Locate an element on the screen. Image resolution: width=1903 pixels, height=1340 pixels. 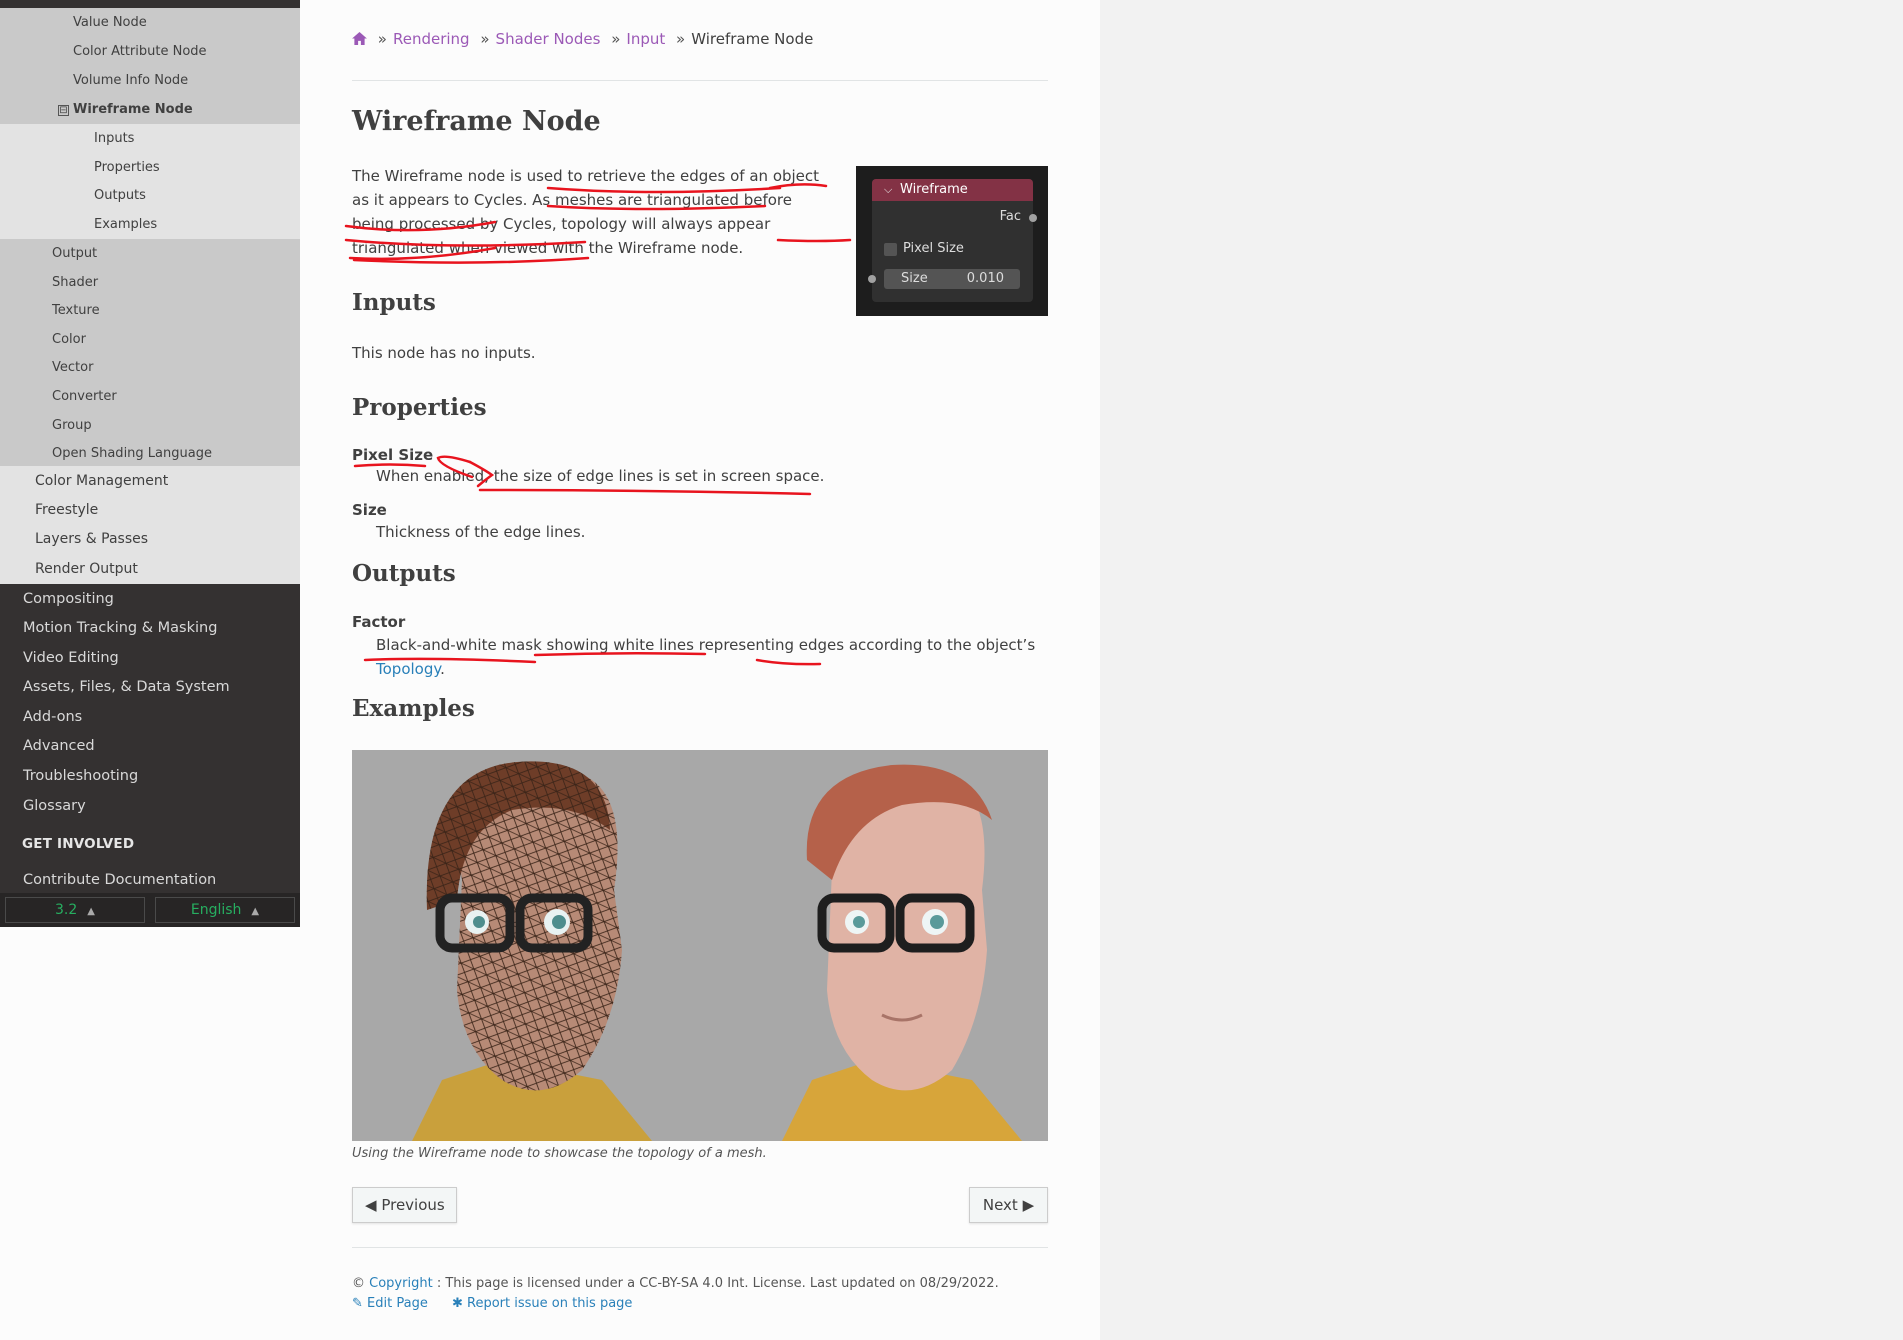
sidebar-item-label: Layers & Passes is located at coordinates (92, 539).